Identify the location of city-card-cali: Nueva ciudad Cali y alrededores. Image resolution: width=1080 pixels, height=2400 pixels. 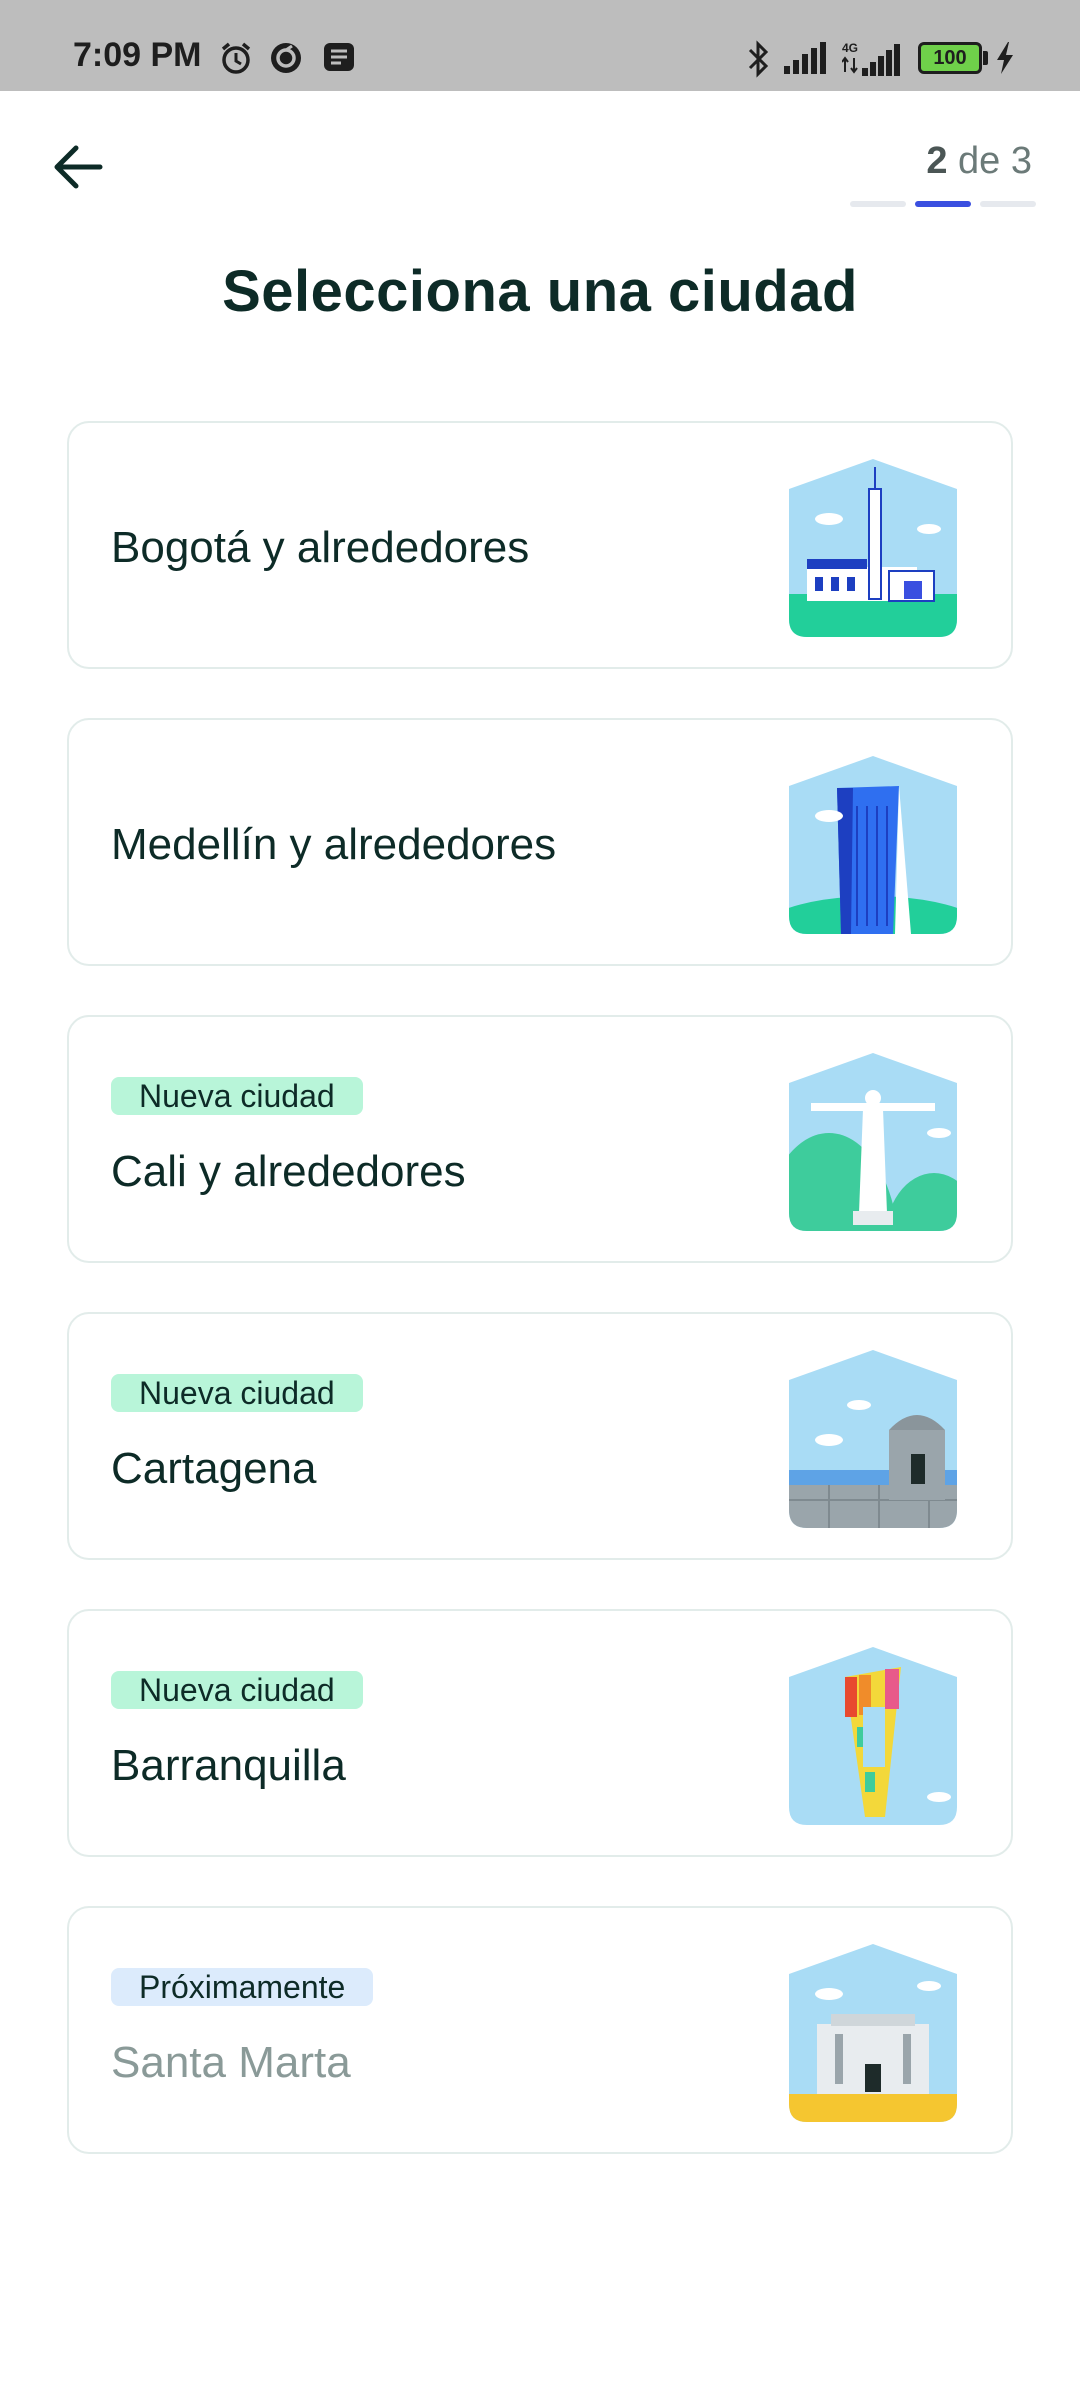
(540, 1139).